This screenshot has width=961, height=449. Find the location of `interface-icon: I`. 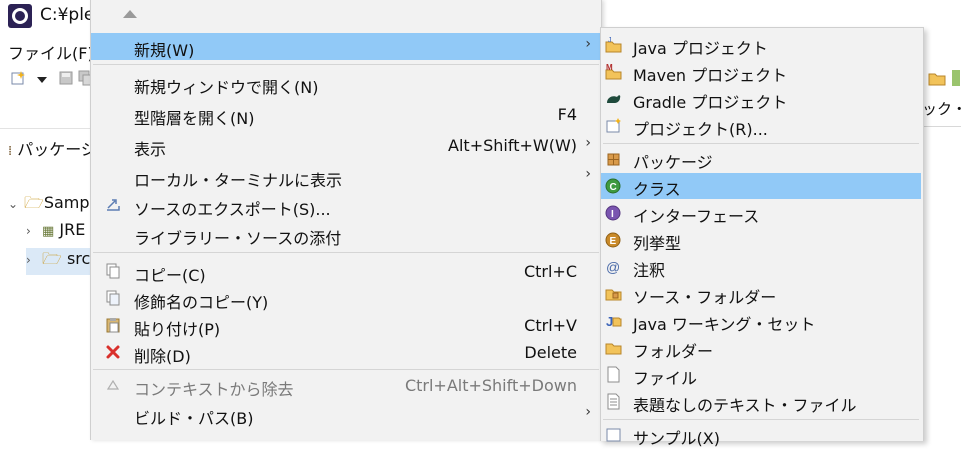

interface-icon: I is located at coordinates (613, 213).